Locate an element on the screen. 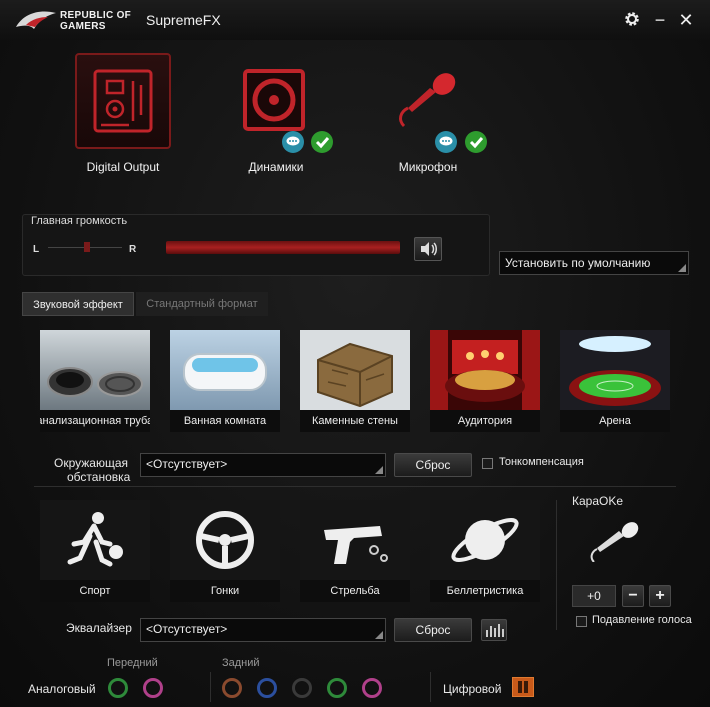 The width and height of the screenshot is (710, 707). equalizer-label: Эквалайзер is located at coordinates (99, 628).